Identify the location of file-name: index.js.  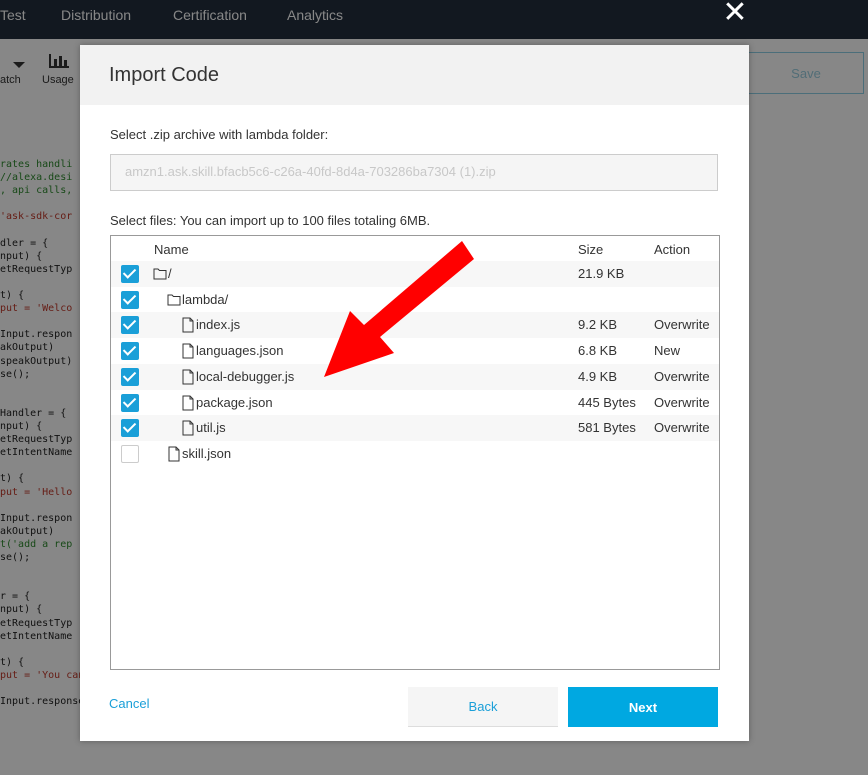
(218, 325).